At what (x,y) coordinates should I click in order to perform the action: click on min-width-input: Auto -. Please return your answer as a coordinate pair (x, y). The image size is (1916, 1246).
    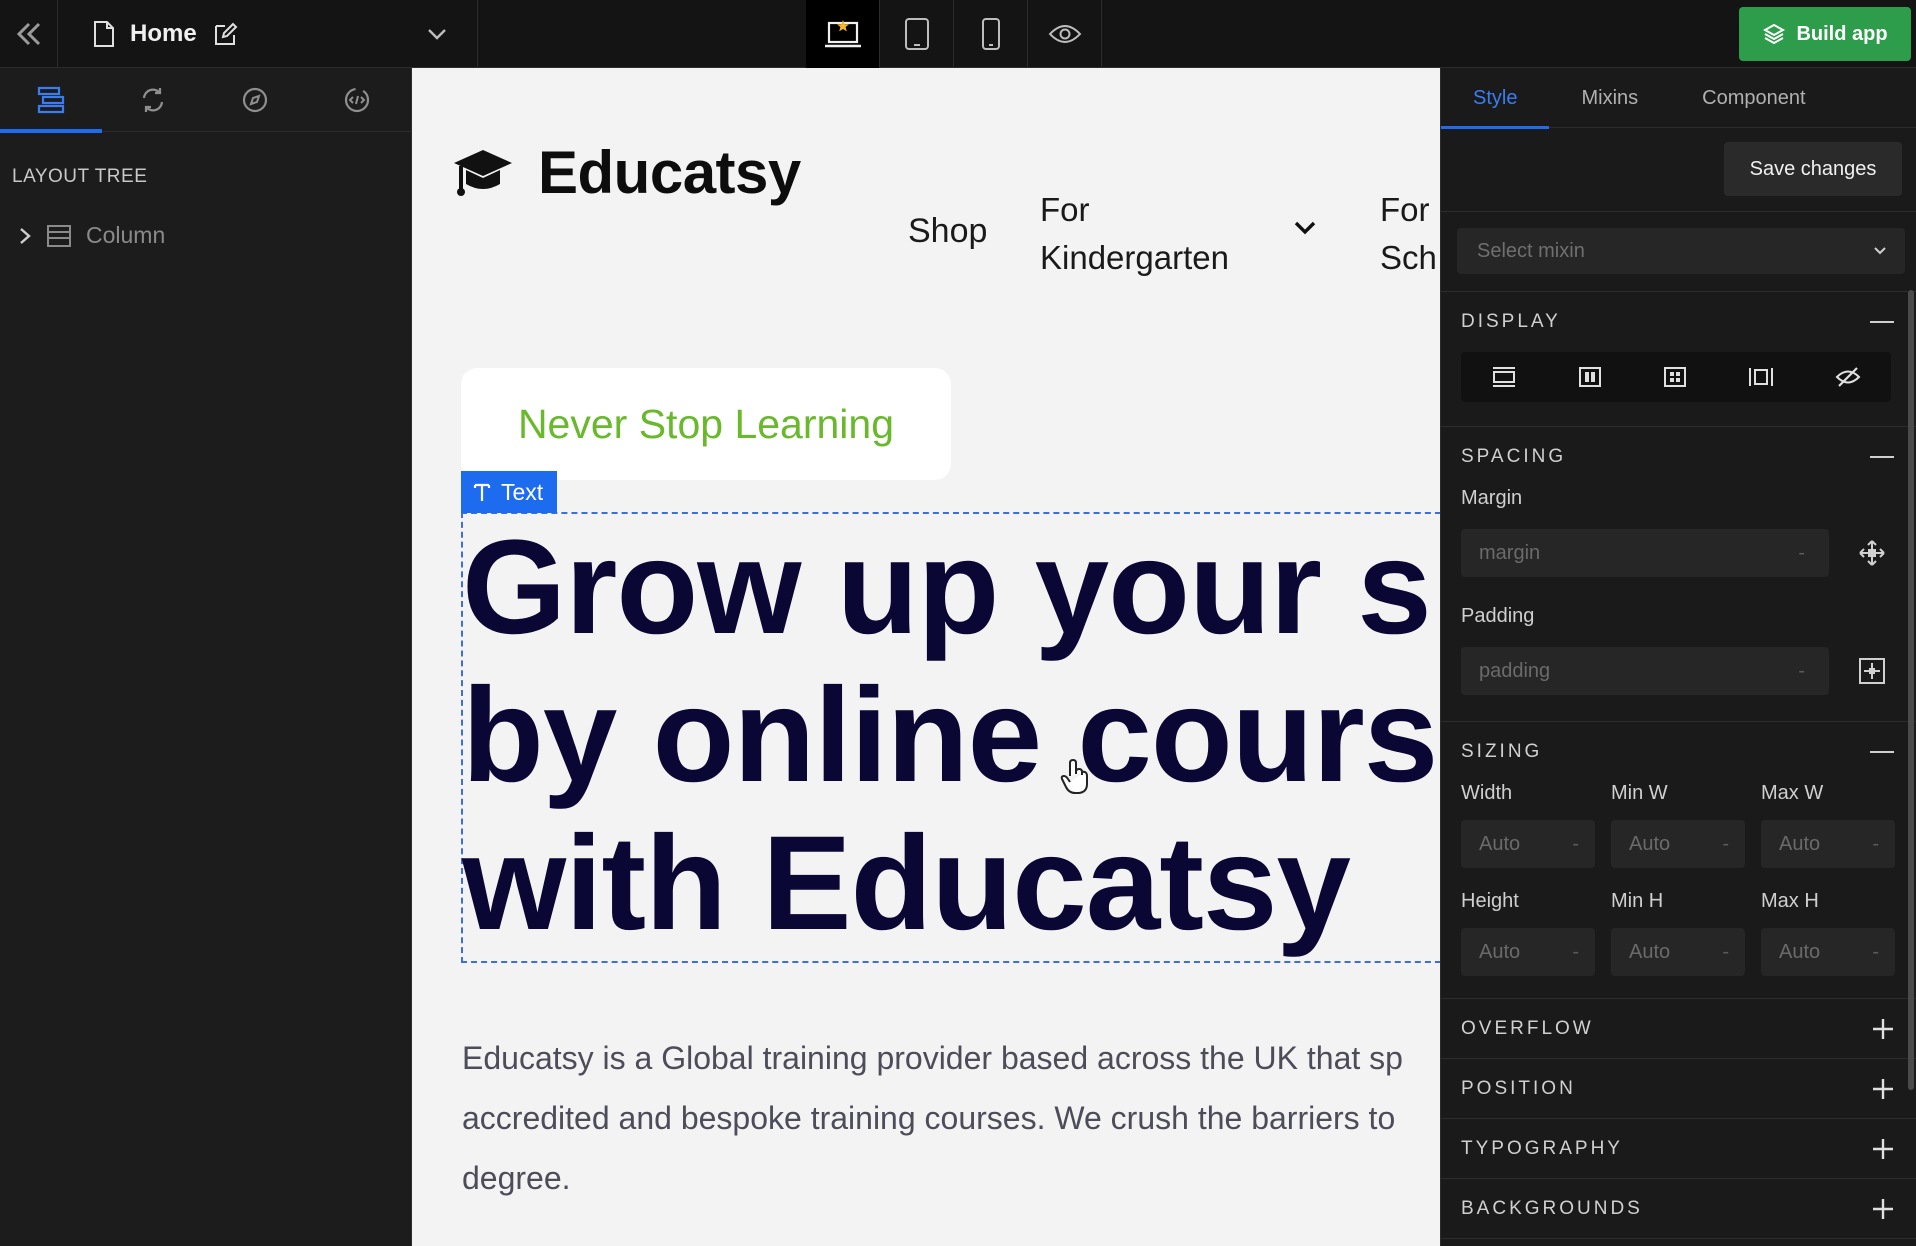
    Looking at the image, I should click on (1678, 844).